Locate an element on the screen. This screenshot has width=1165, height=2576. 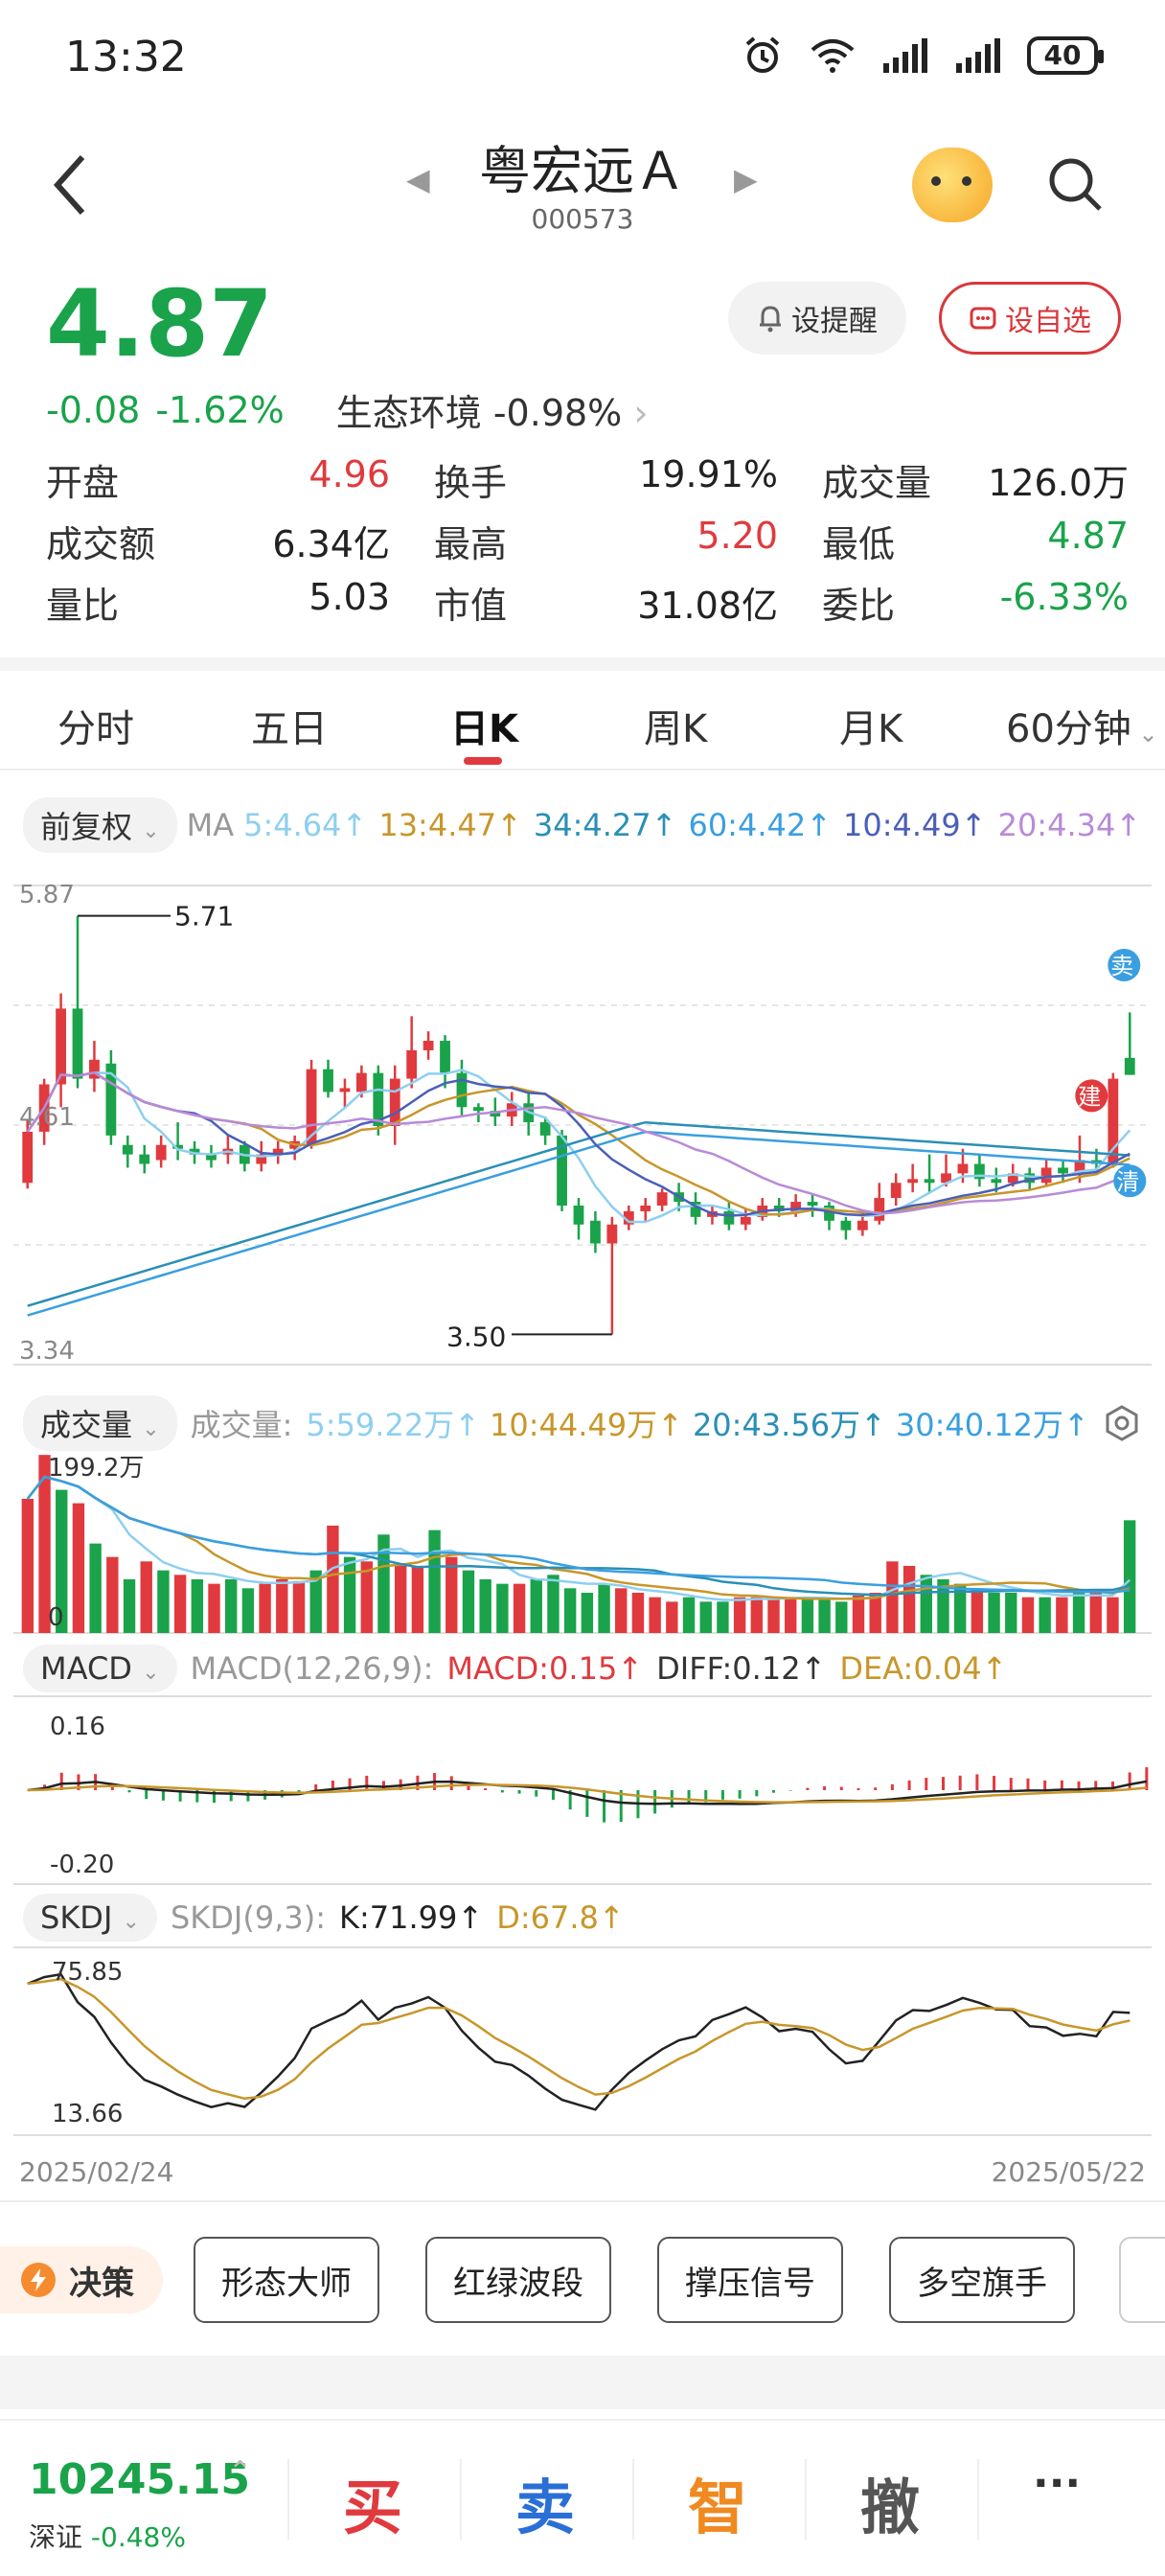
skdj-select: SKDJ ⌄ is located at coordinates (90, 1918).